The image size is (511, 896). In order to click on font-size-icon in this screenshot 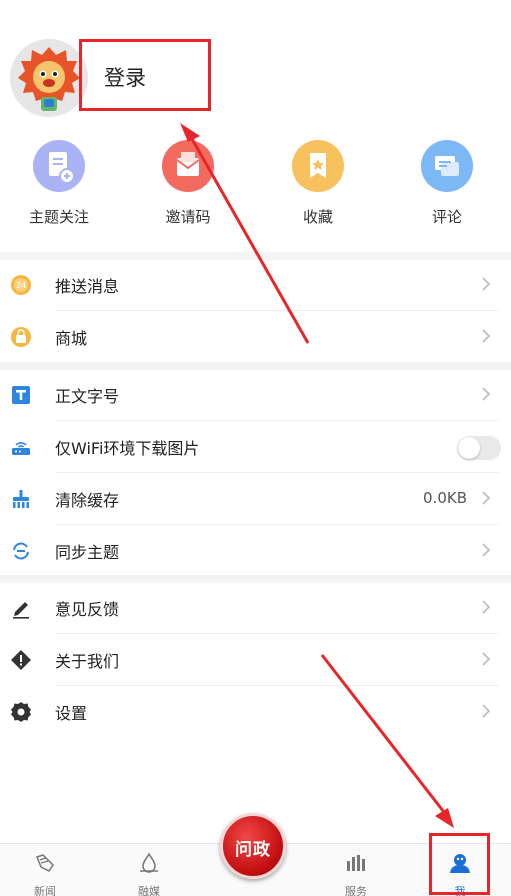, I will do `click(21, 395)`.